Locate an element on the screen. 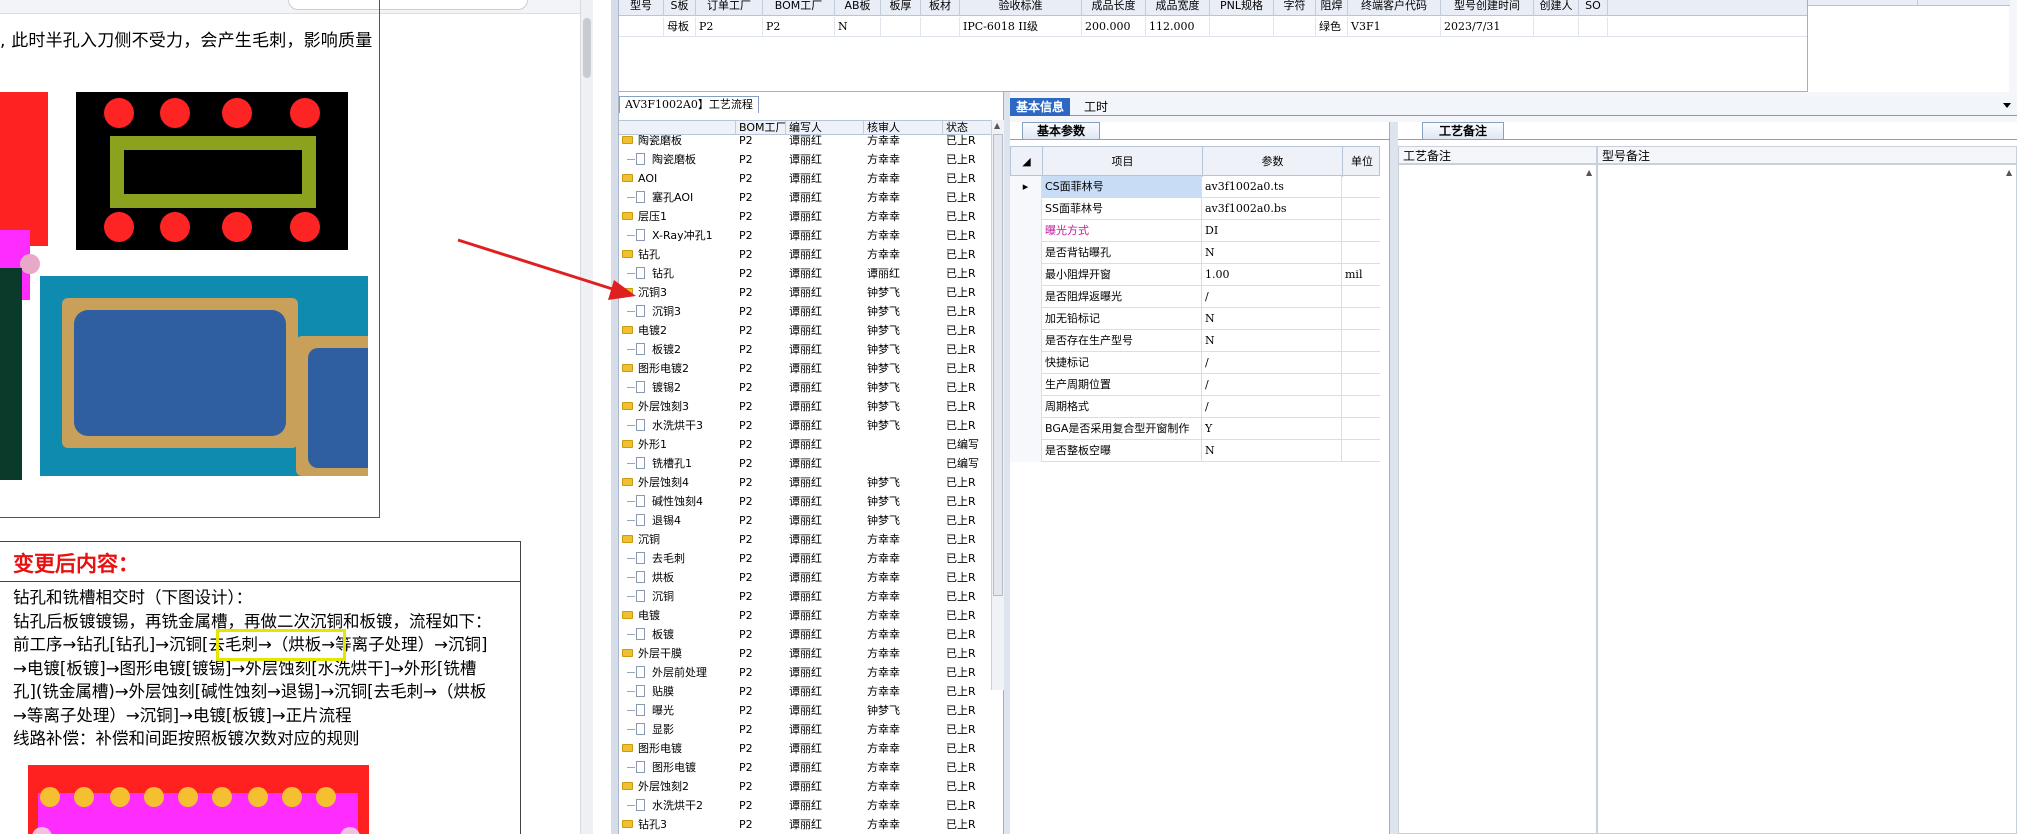 The width and height of the screenshot is (2017, 834). param-item: 周期格式 is located at coordinates (1122, 407).